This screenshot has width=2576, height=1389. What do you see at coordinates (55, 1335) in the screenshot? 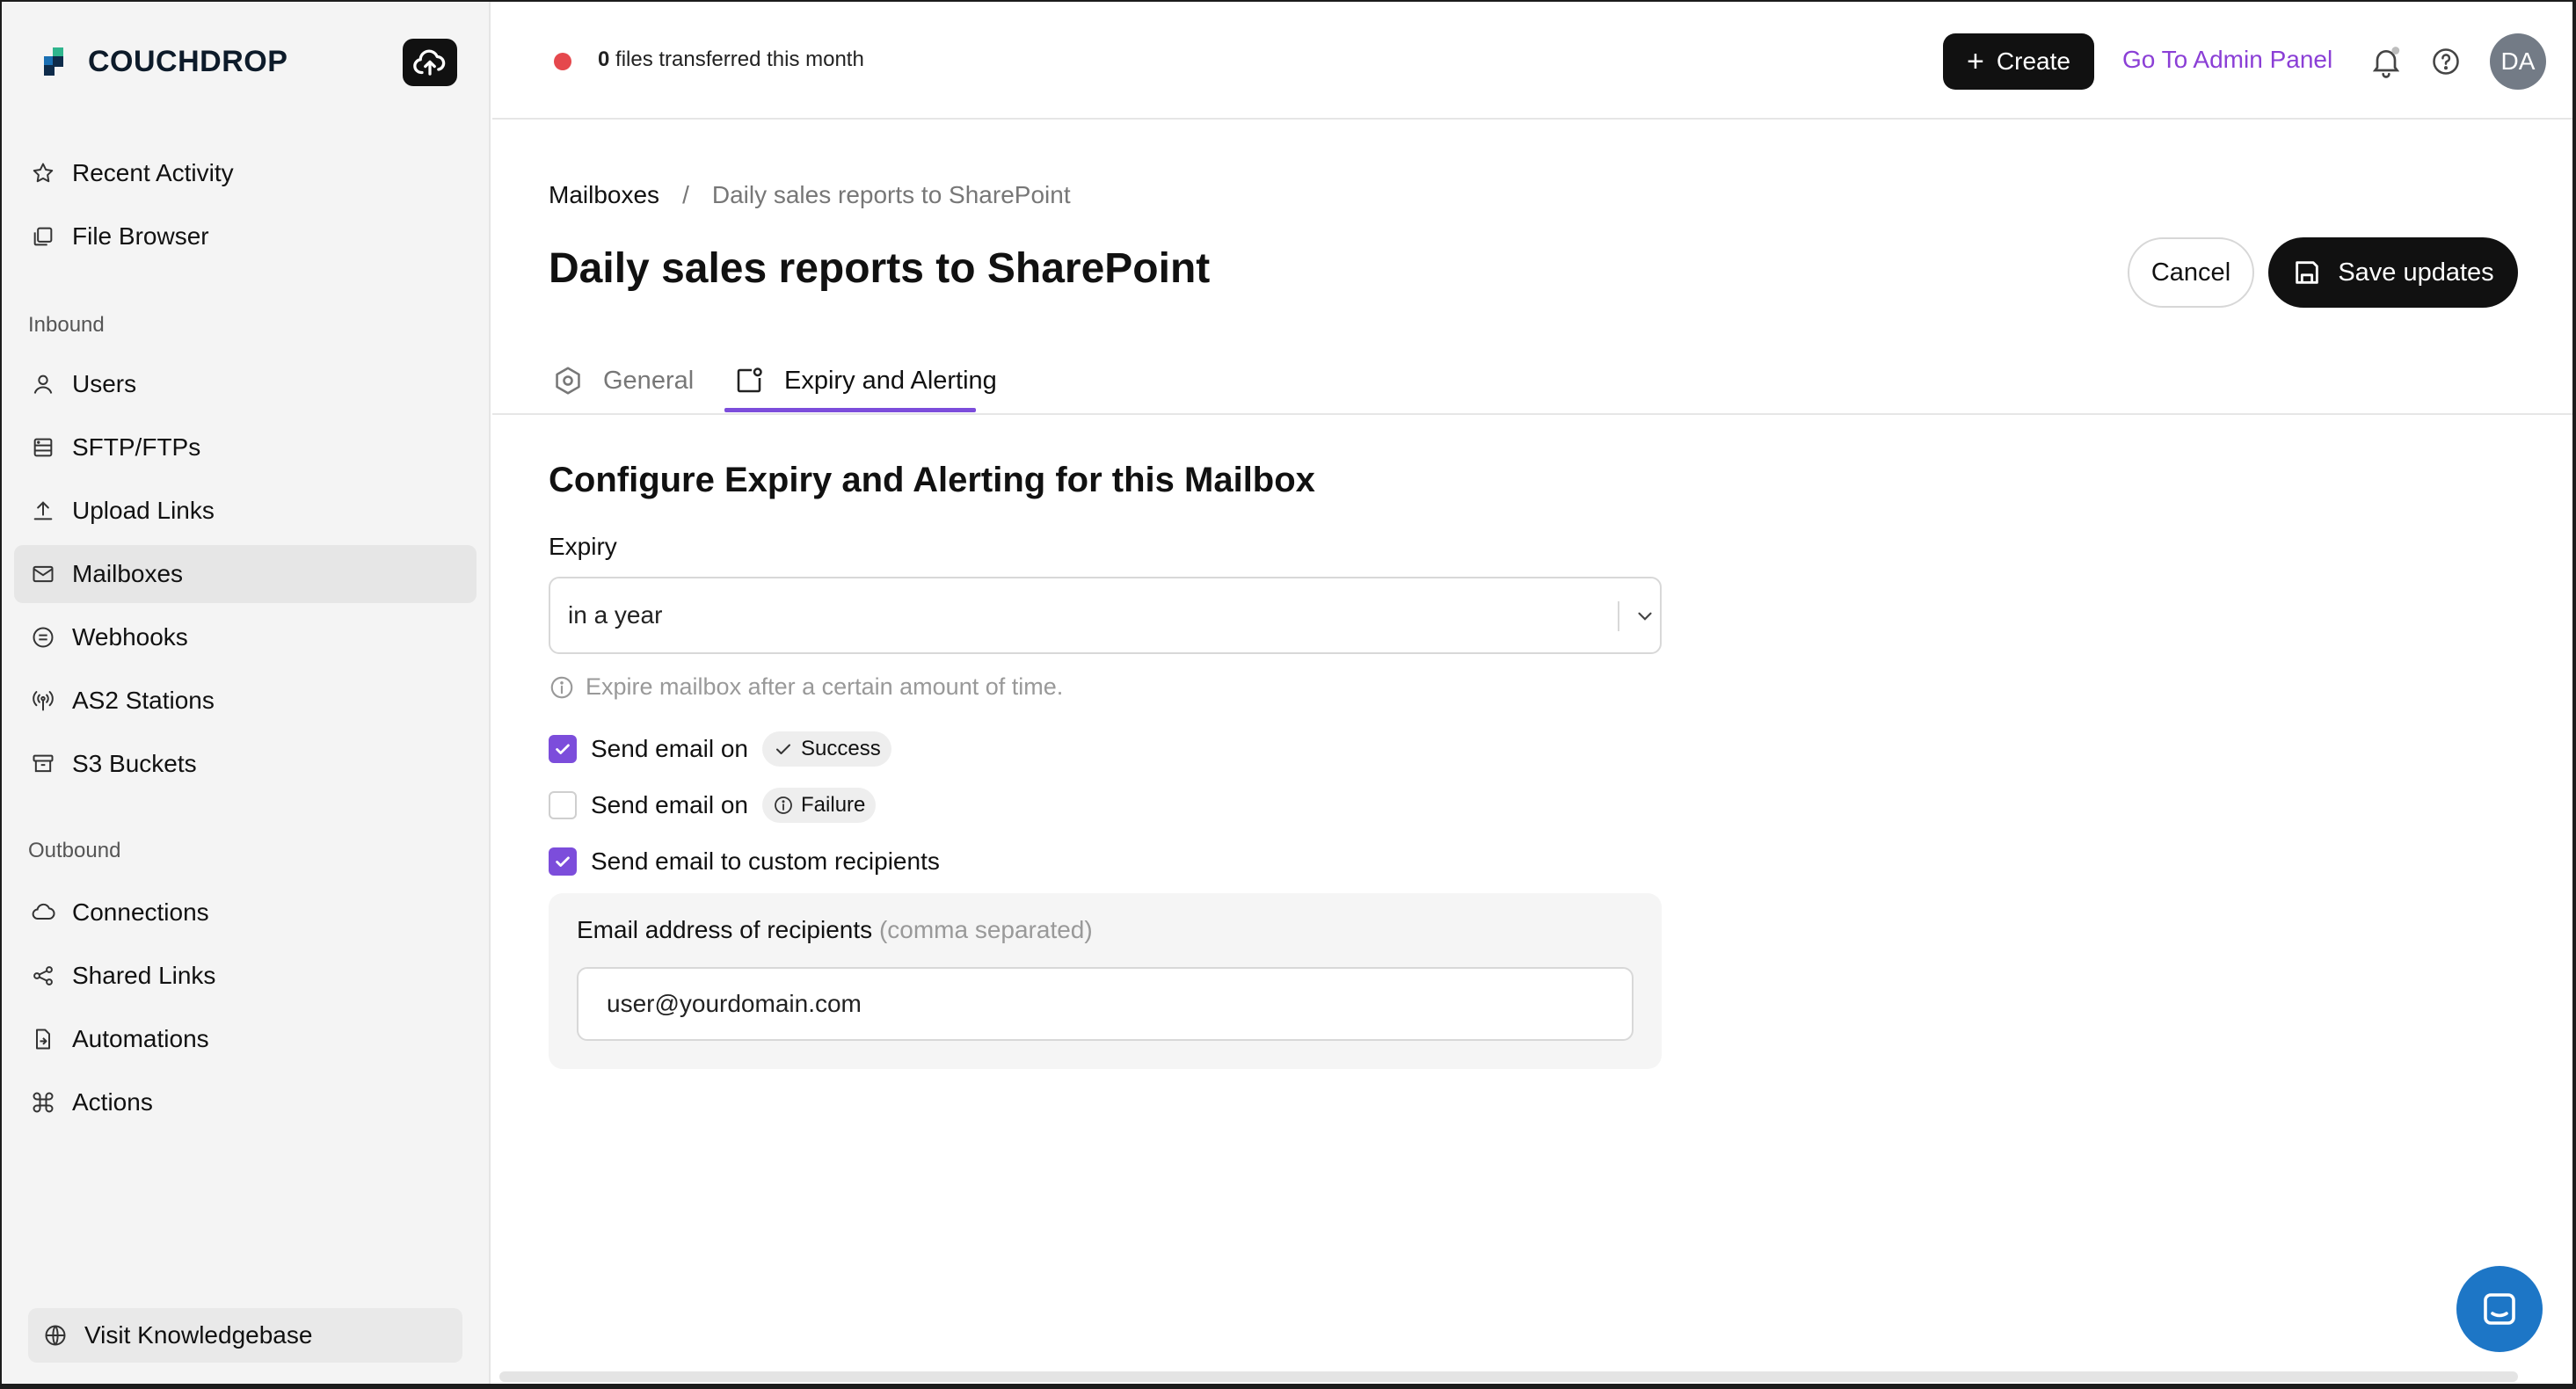
I see `globe-icon` at bounding box center [55, 1335].